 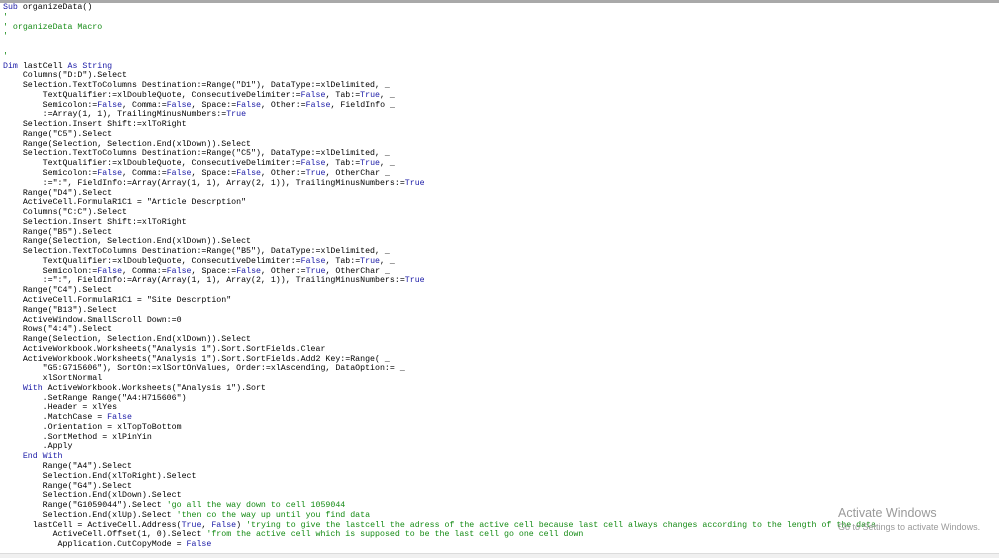 What do you see at coordinates (92, 496) in the screenshot?
I see `code-token: Selection.End(xlDown).Select` at bounding box center [92, 496].